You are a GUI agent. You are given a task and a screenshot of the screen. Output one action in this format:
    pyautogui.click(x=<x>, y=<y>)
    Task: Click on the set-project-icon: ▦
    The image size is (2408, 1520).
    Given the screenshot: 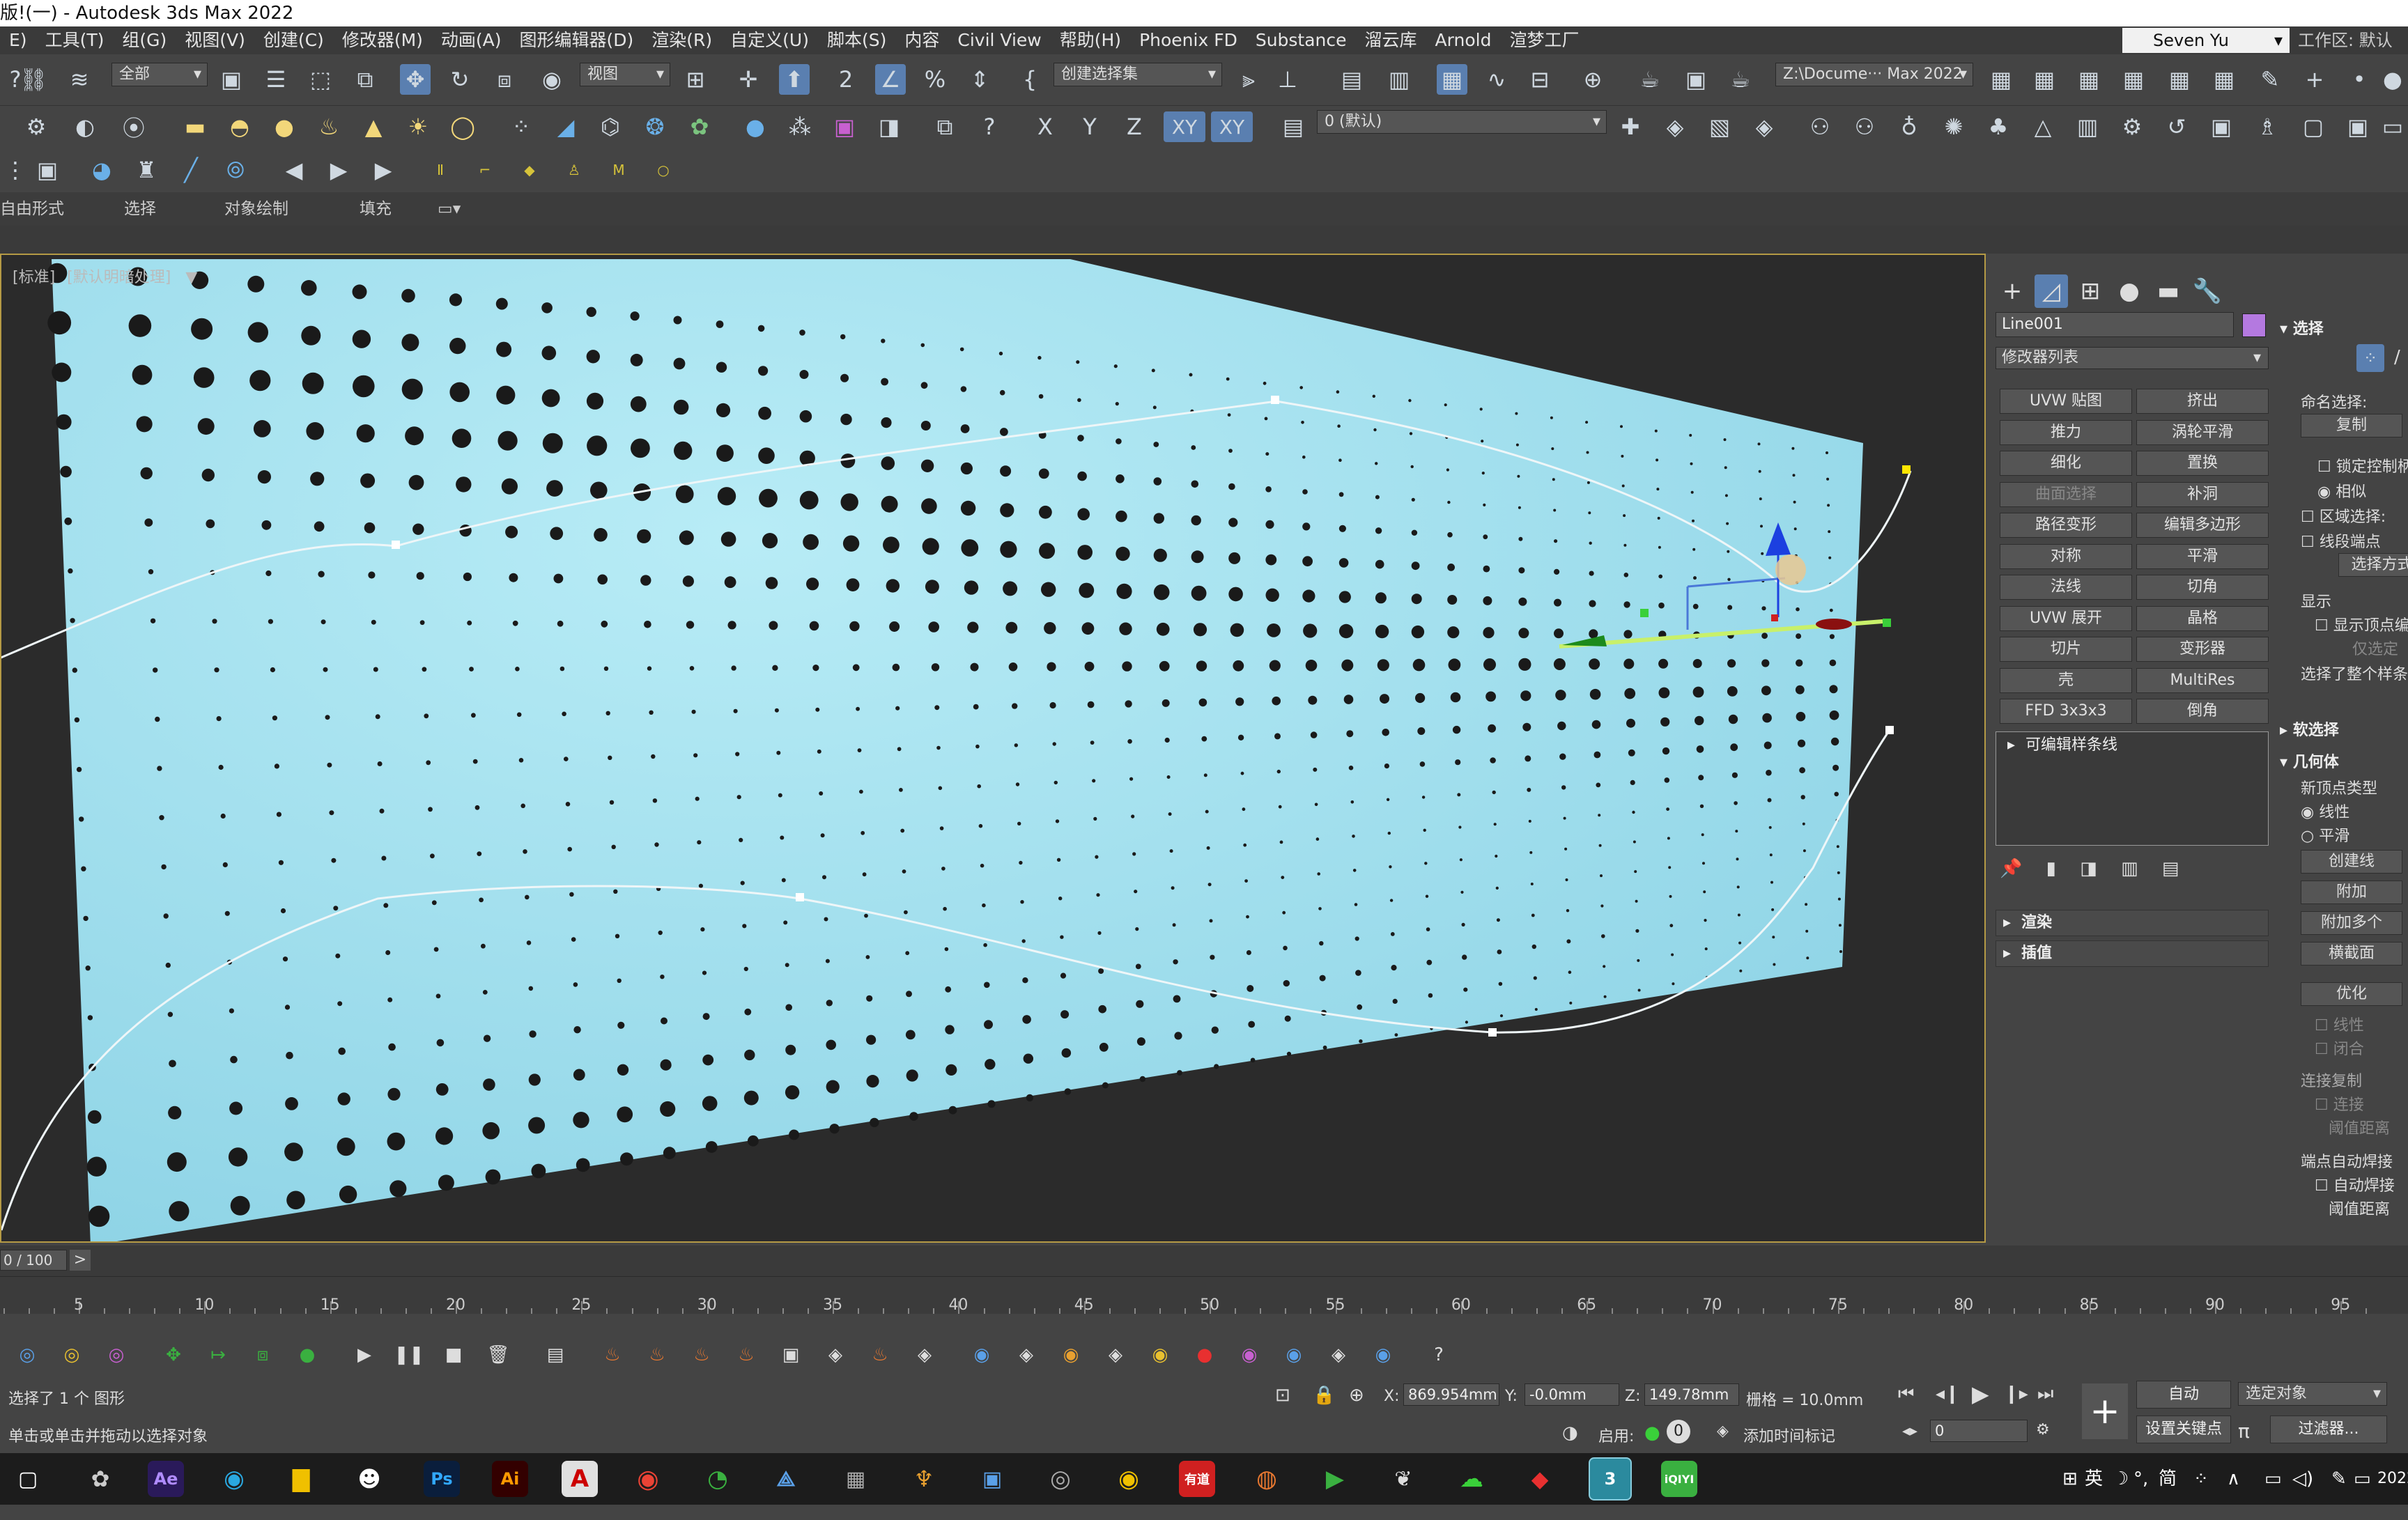 What is the action you would take?
    pyautogui.click(x=2044, y=80)
    